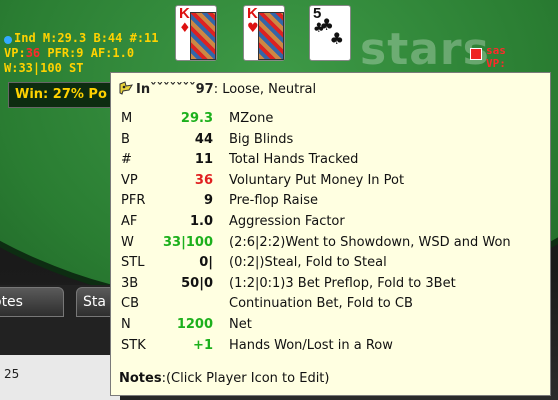 This screenshot has width=558, height=400. I want to click on stat-row: #11 Total Hands Tracked, so click(330, 160).